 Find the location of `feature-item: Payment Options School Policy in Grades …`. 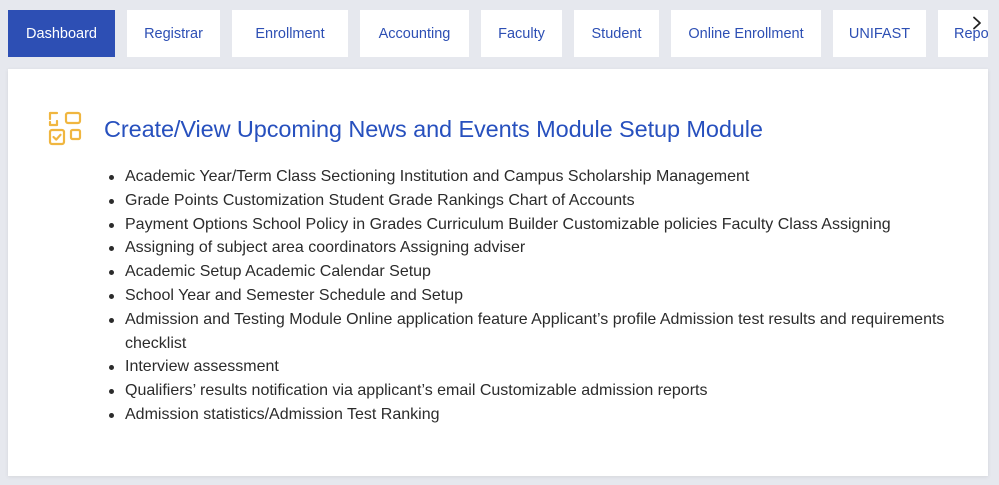

feature-item: Payment Options School Policy in Grades … is located at coordinates (527, 225).